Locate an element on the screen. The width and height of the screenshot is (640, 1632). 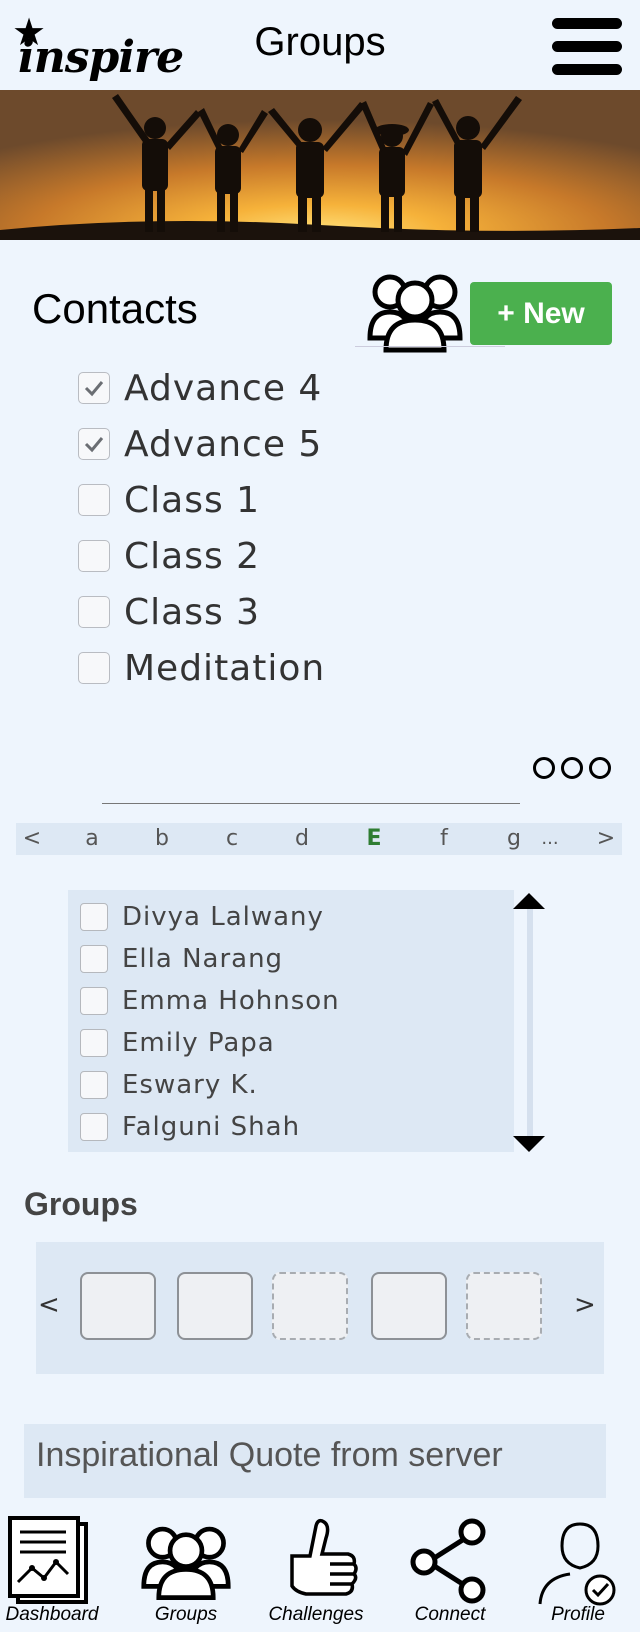
nav-dashboard: Dashboard is located at coordinates (58, 1572).